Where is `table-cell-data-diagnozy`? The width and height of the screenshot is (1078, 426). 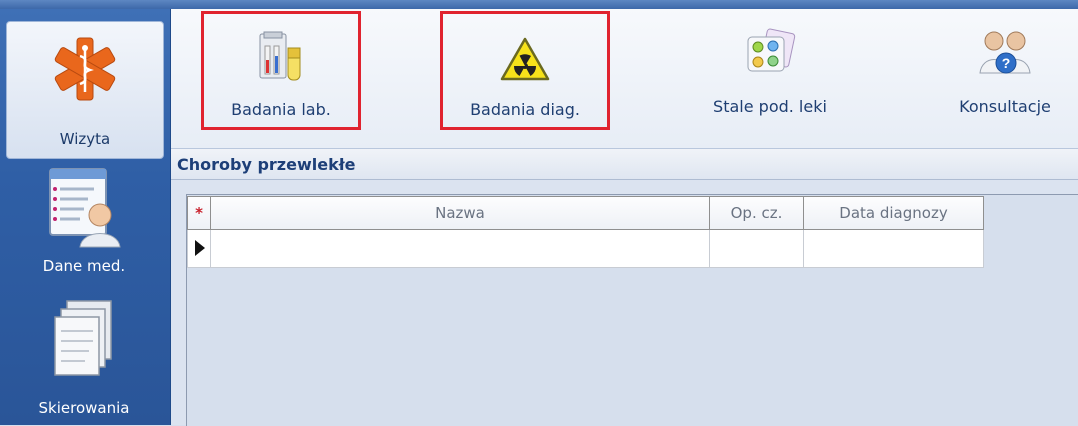
table-cell-data-diagnozy is located at coordinates (894, 249).